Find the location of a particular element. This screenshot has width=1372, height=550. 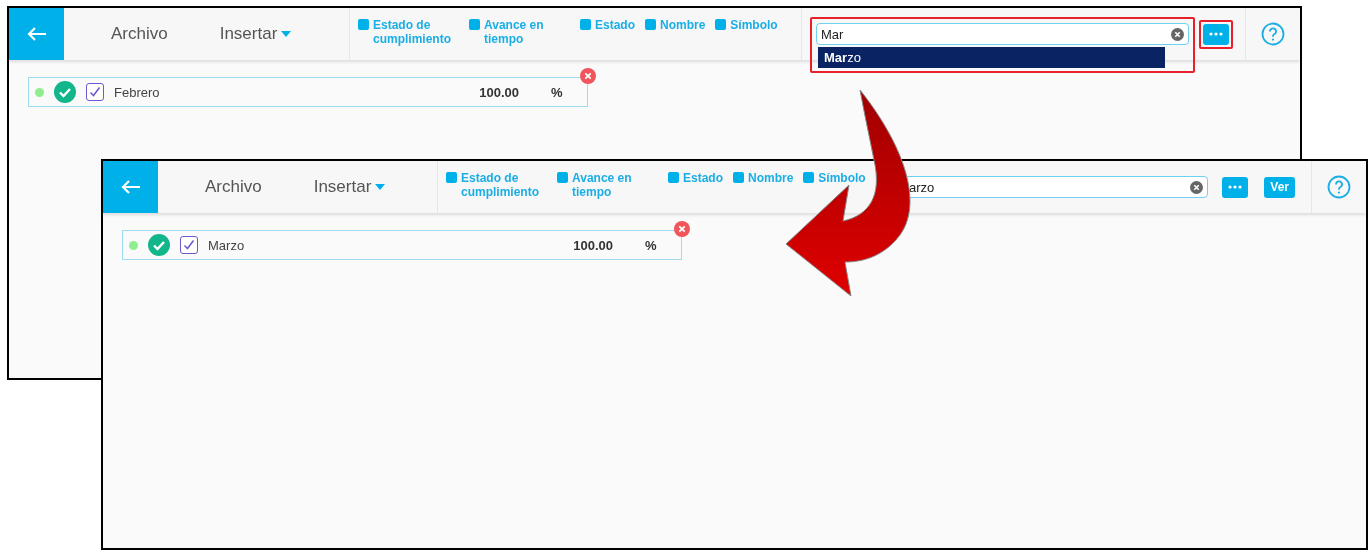

indicator-row: Febrero 100.00 % is located at coordinates (308, 92).